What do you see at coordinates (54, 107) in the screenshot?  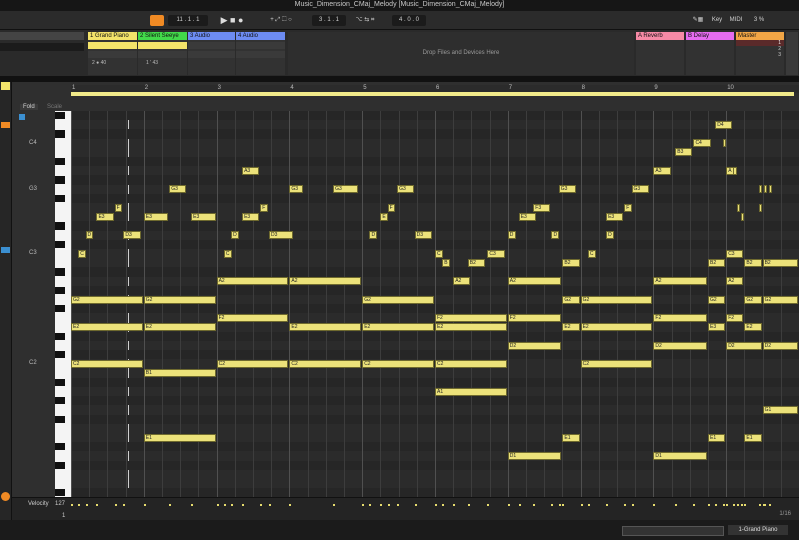 I see `scale-button: Scale` at bounding box center [54, 107].